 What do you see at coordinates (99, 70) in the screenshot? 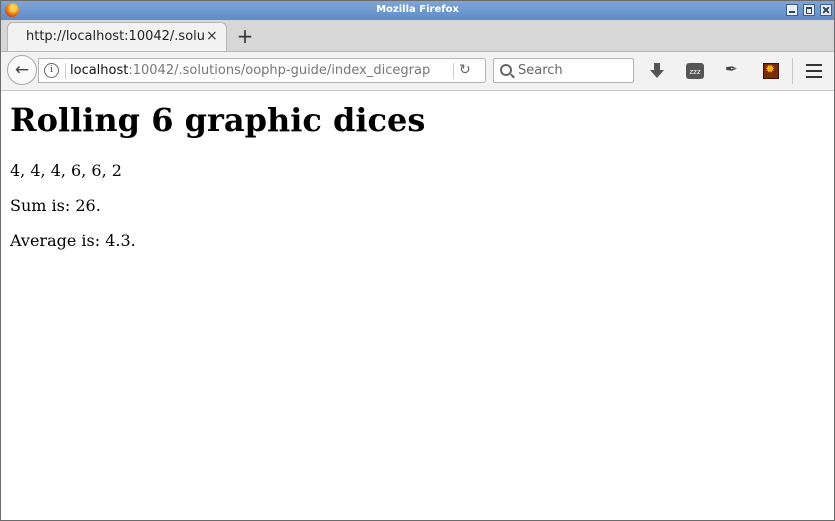
I see `url-host: localhost` at bounding box center [99, 70].